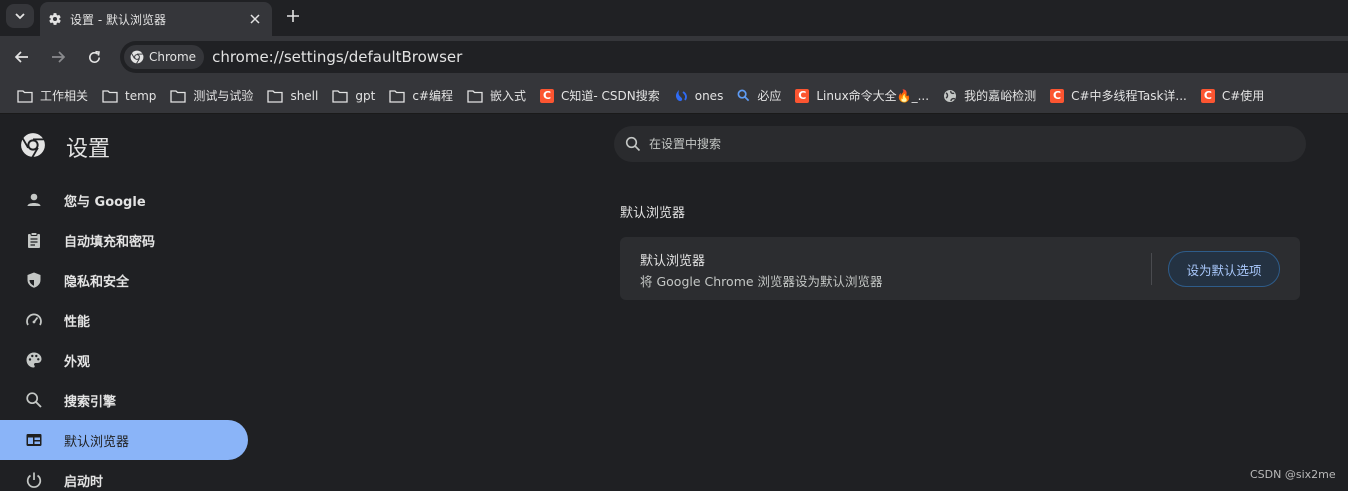 The image size is (1348, 491). I want to click on bookmark-link: C C#使用, so click(1232, 96).